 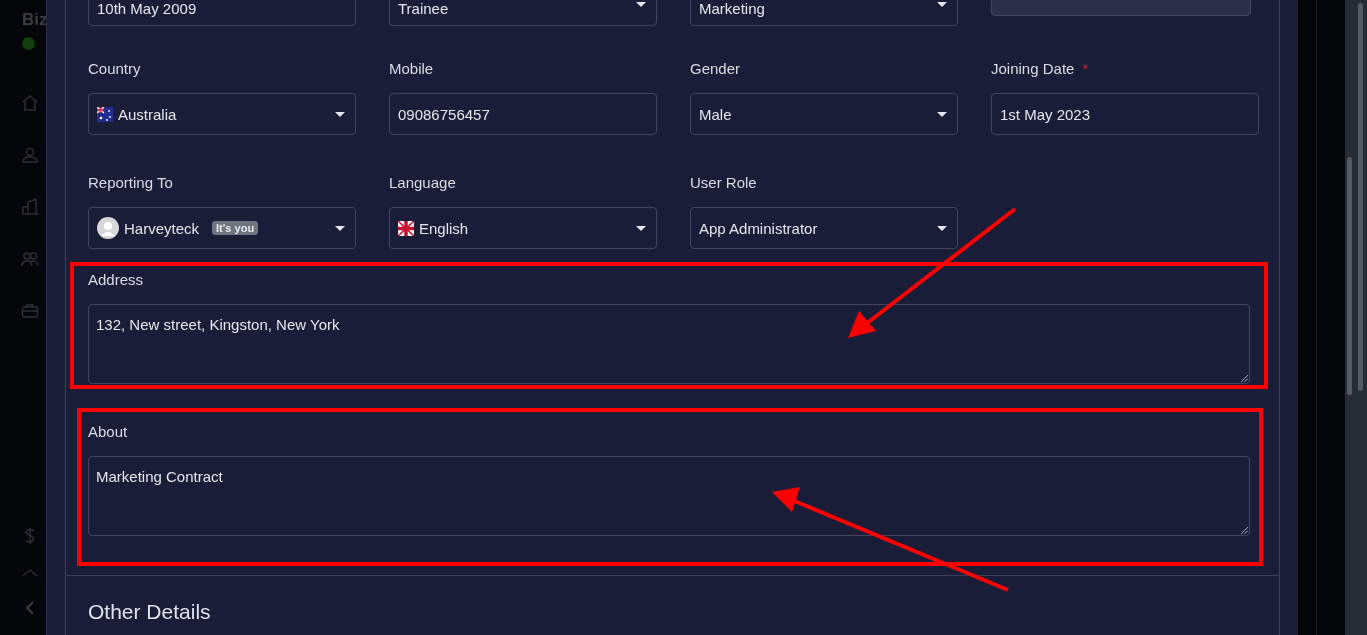 I want to click on form-field: Australia, so click(x=222, y=114).